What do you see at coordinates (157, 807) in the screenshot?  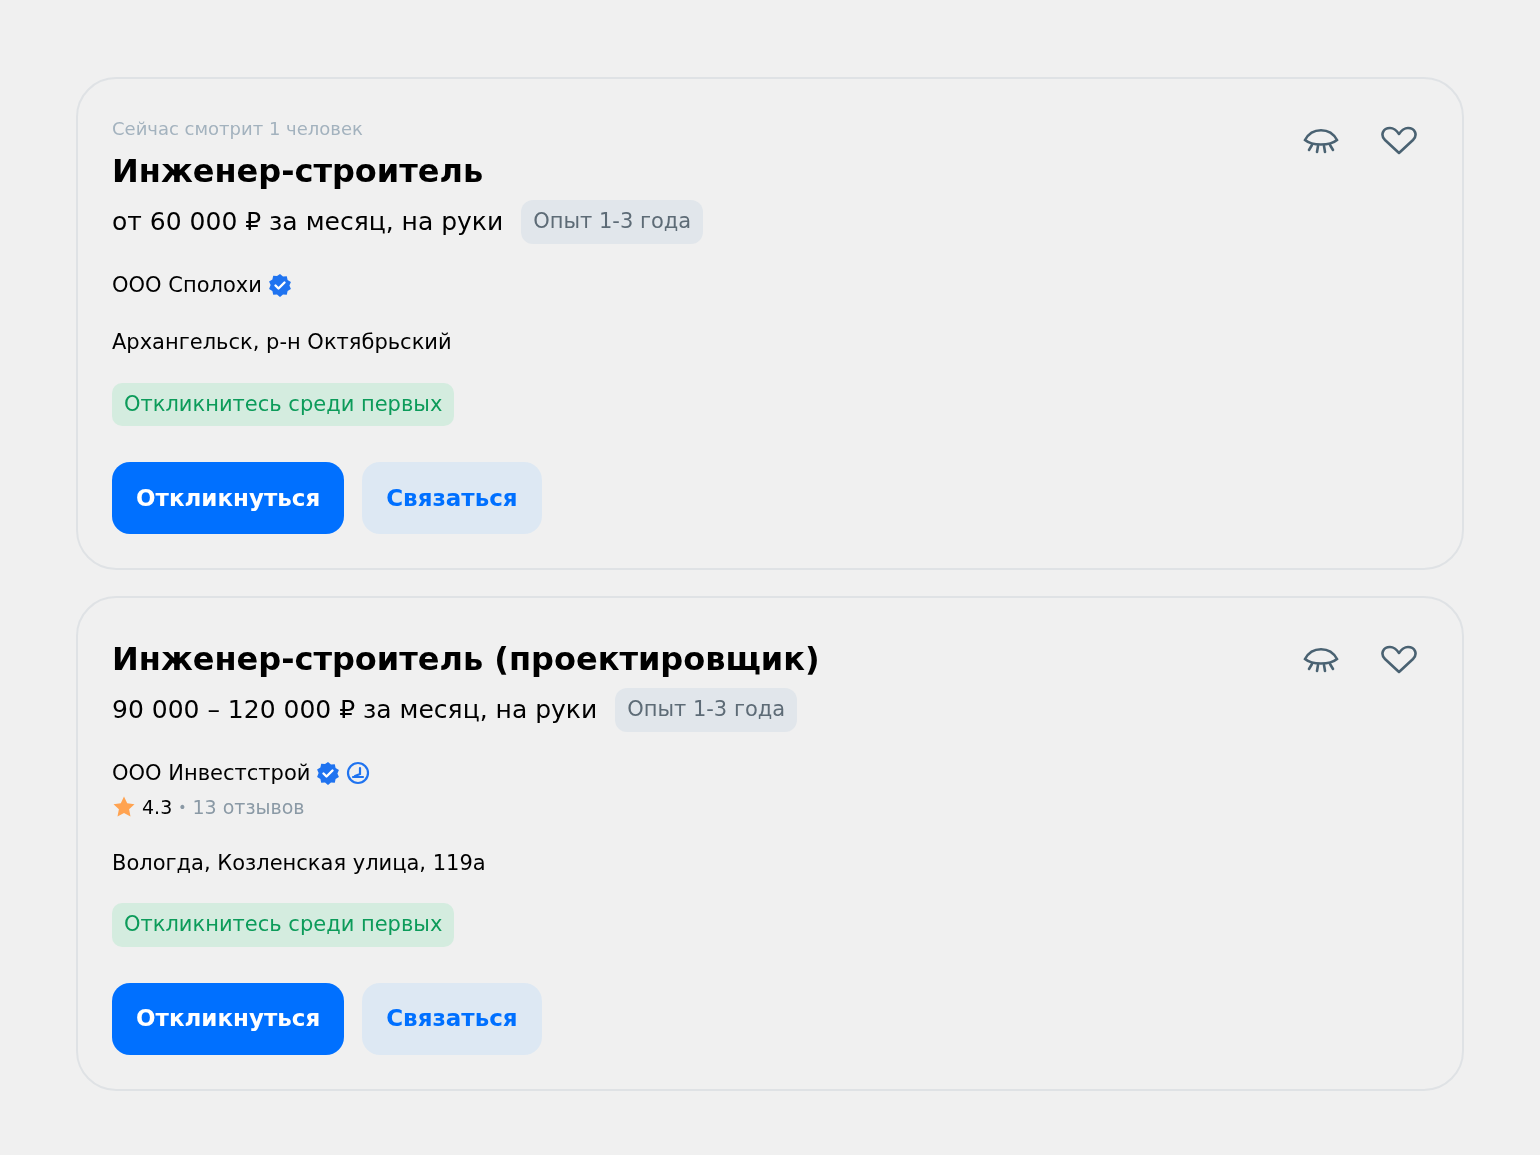 I see `rating-score: 4.3` at bounding box center [157, 807].